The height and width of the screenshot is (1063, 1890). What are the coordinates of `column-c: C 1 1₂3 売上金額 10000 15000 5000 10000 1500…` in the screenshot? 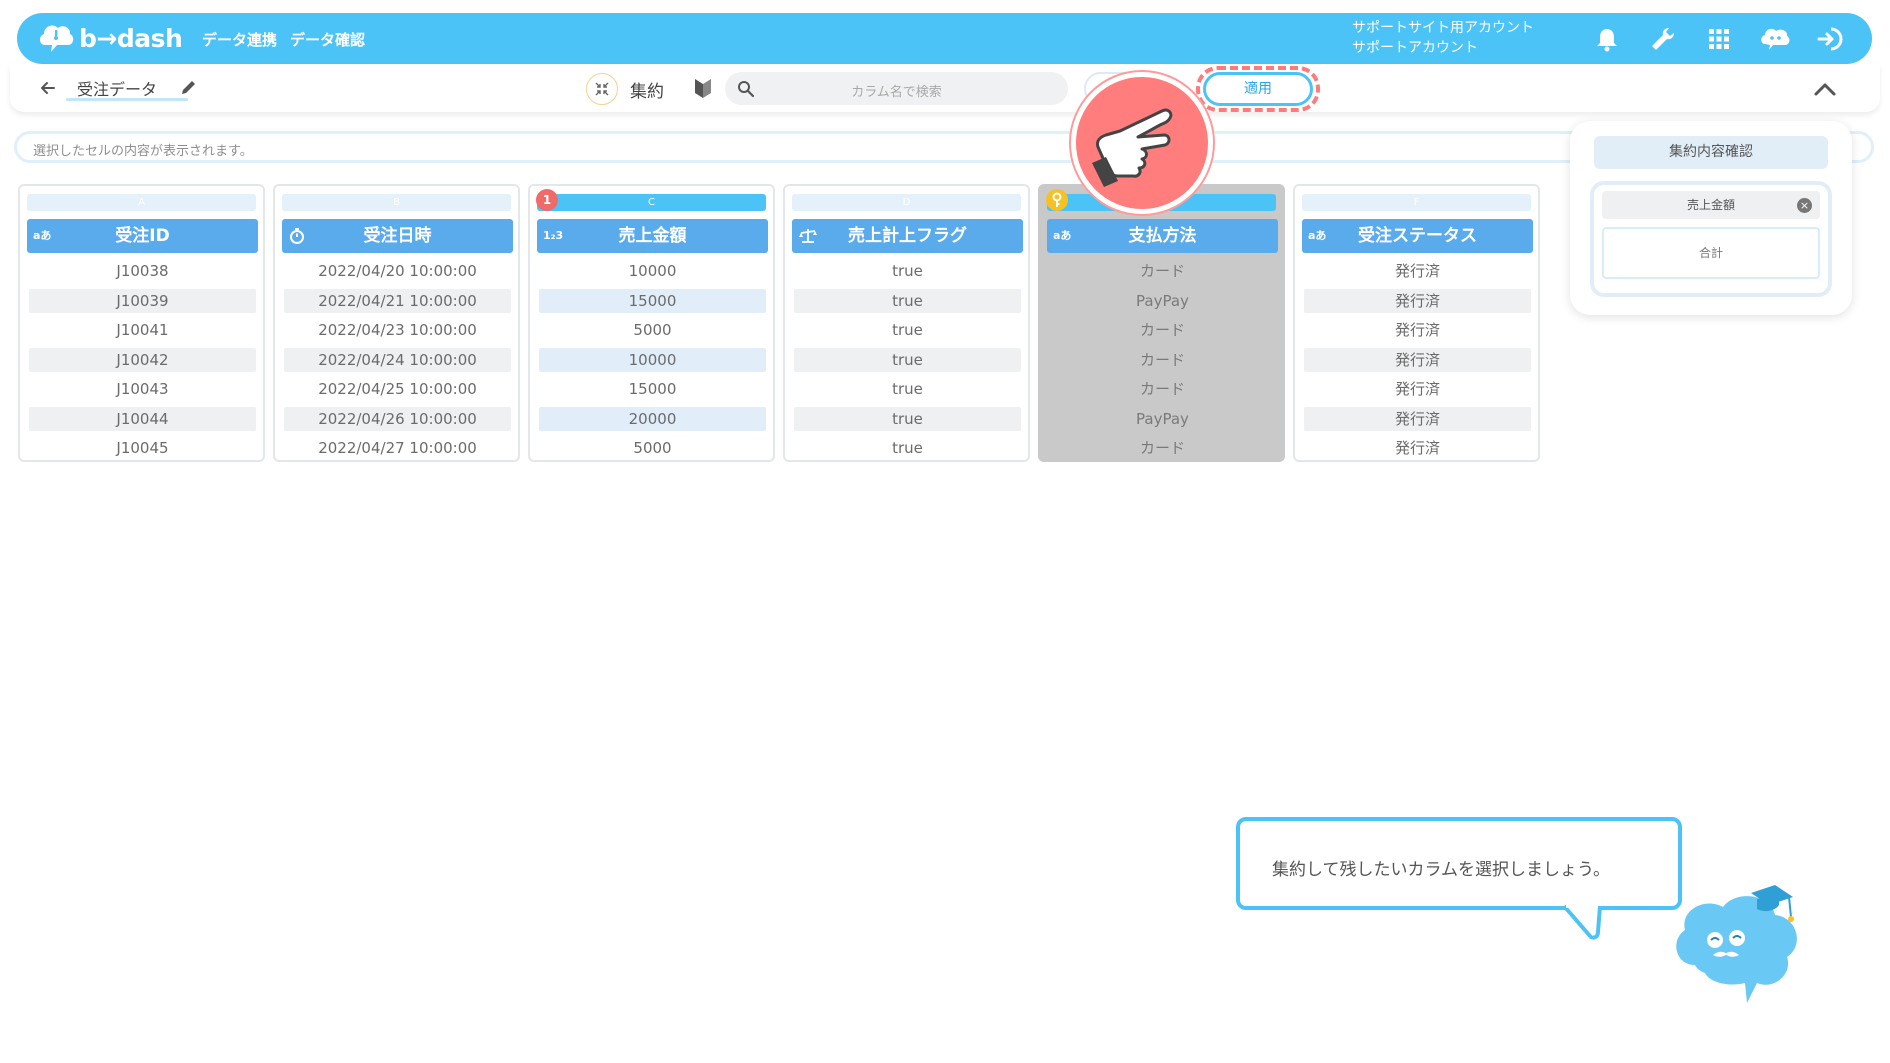 It's located at (651, 323).